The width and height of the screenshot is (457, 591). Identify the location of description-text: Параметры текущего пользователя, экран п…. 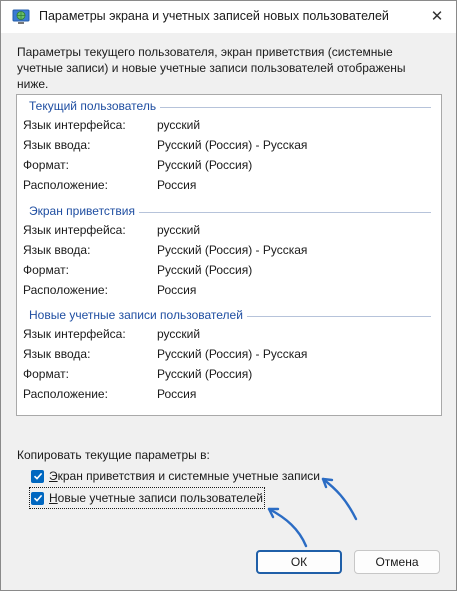
(211, 68).